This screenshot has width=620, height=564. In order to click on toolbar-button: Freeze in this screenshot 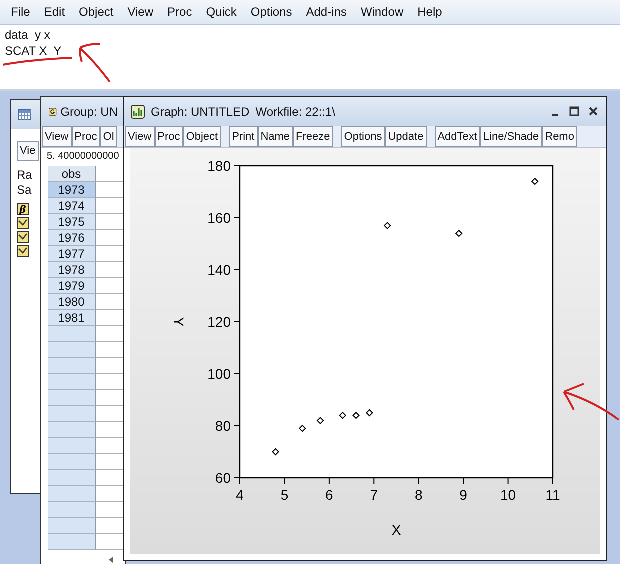, I will do `click(313, 136)`.